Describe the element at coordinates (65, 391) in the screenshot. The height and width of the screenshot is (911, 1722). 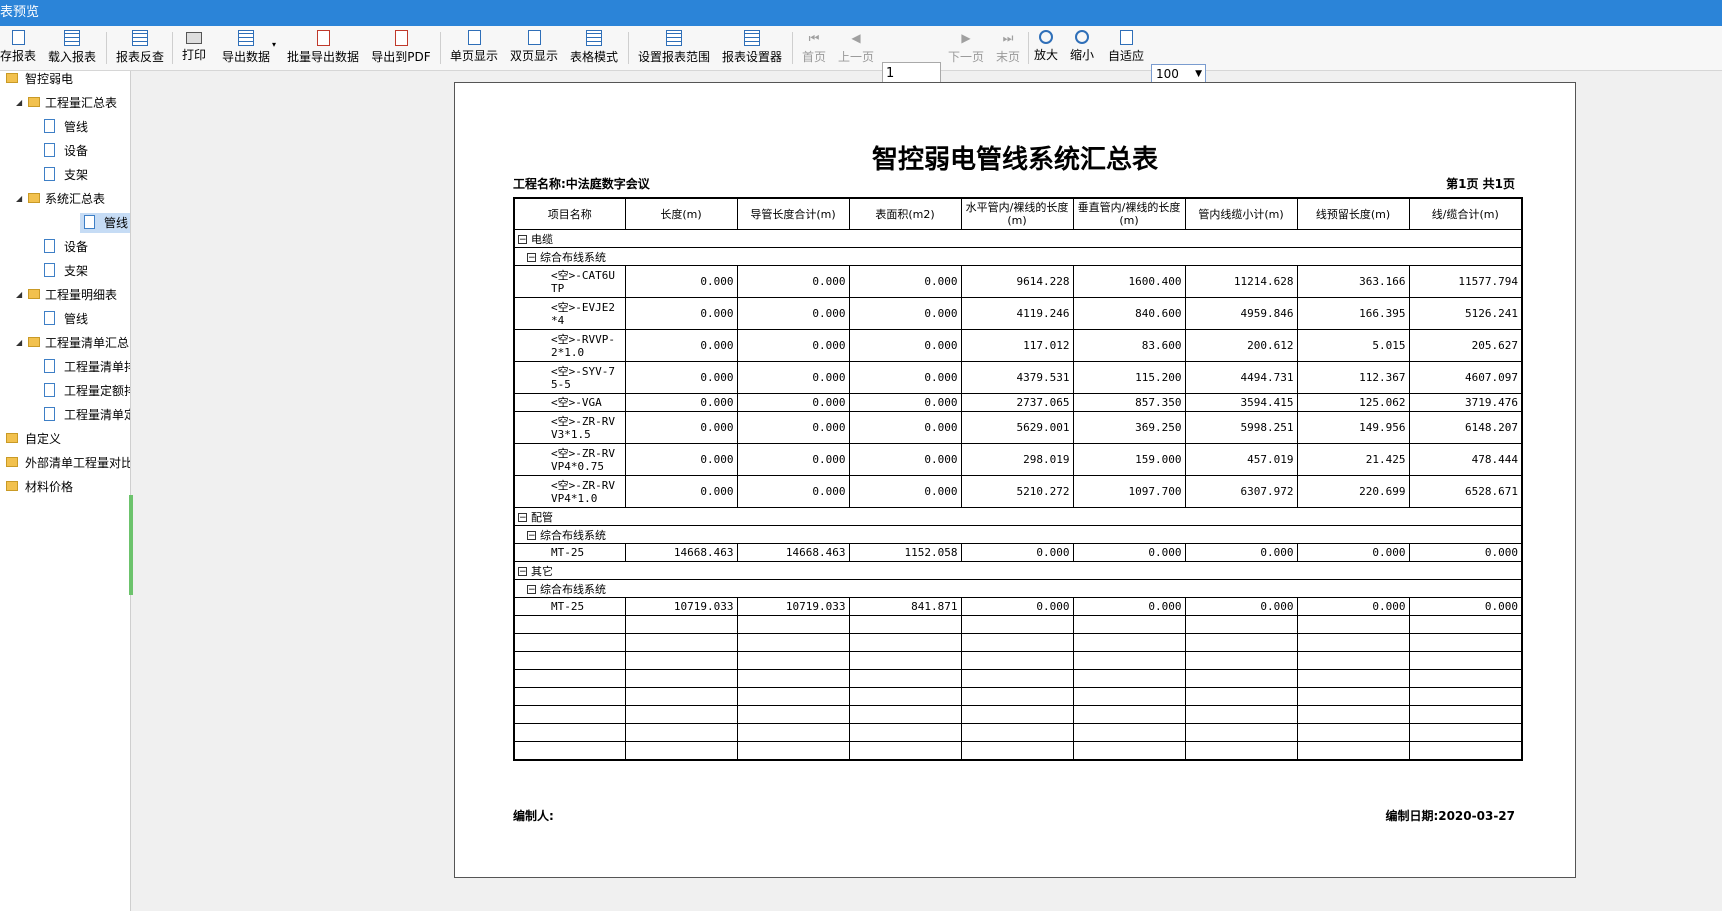
I see `tree-item: 工程量定额排` at that location.